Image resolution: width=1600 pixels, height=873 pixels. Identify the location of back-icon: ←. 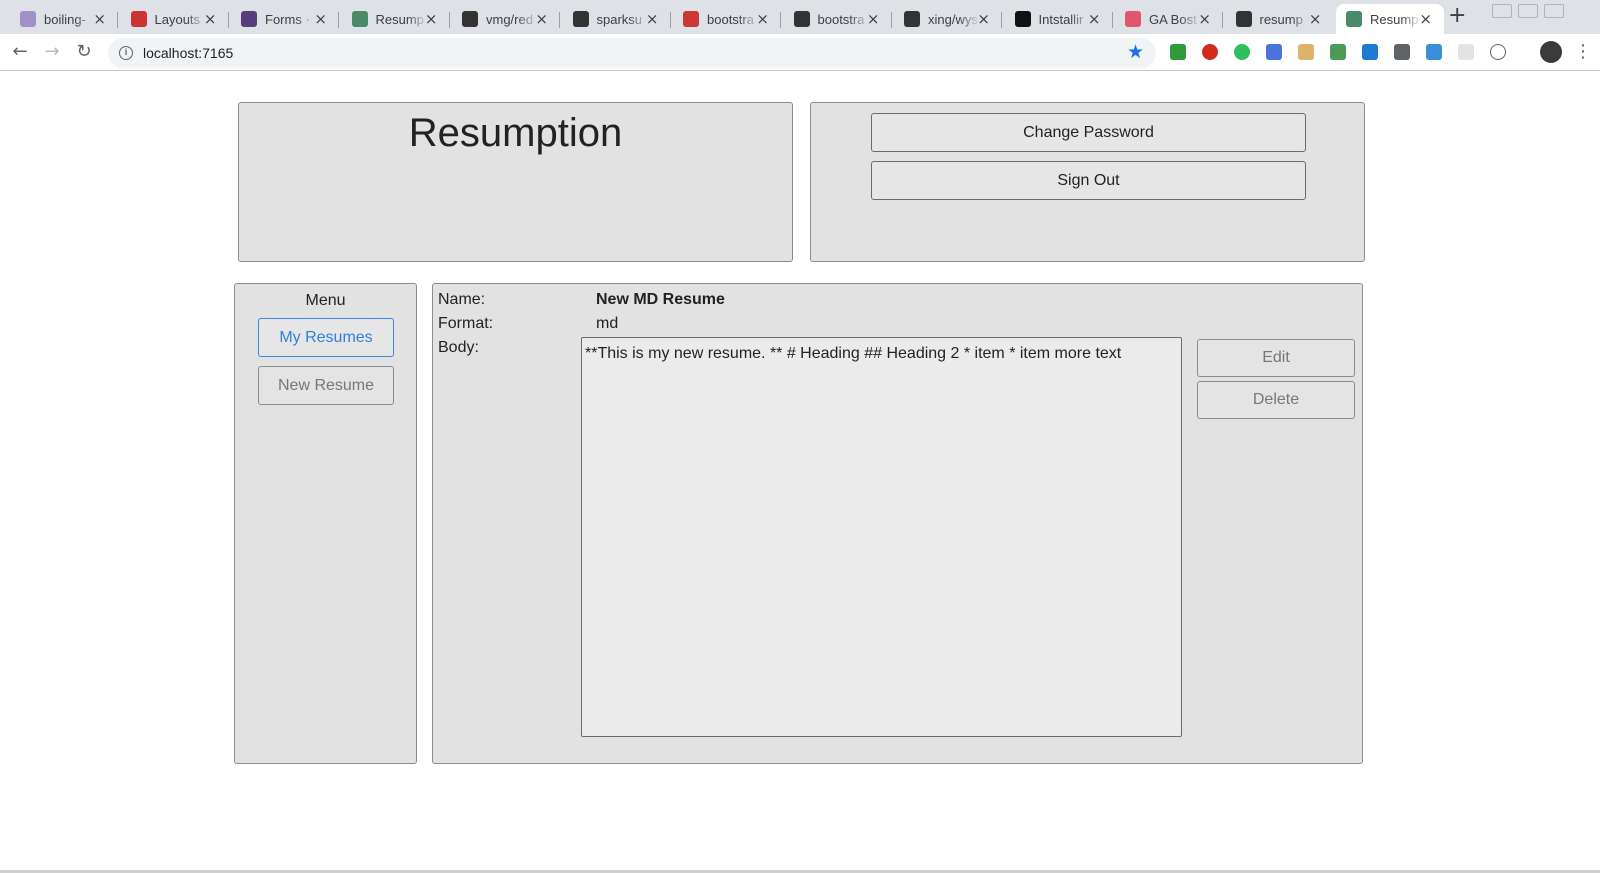
(20, 52).